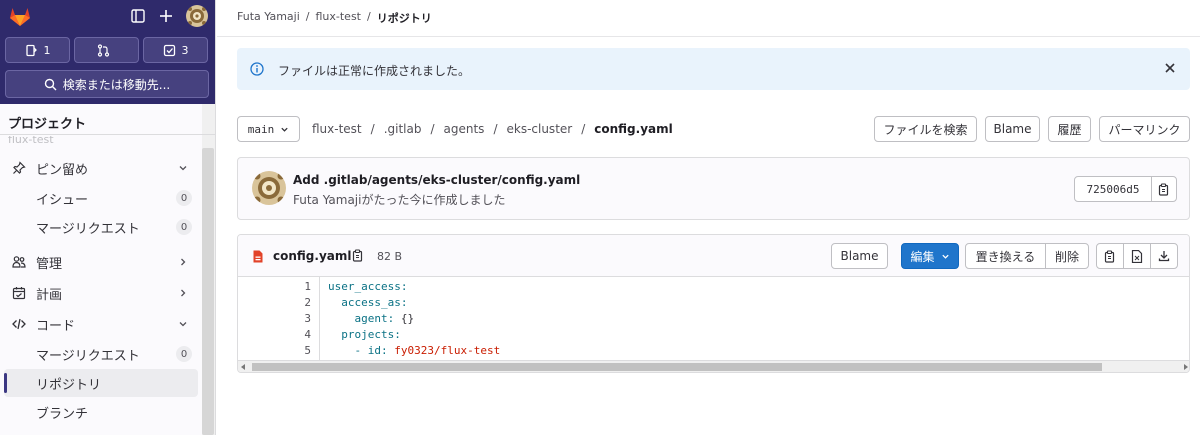  What do you see at coordinates (390, 256) in the screenshot?
I see `file-size: 82 B` at bounding box center [390, 256].